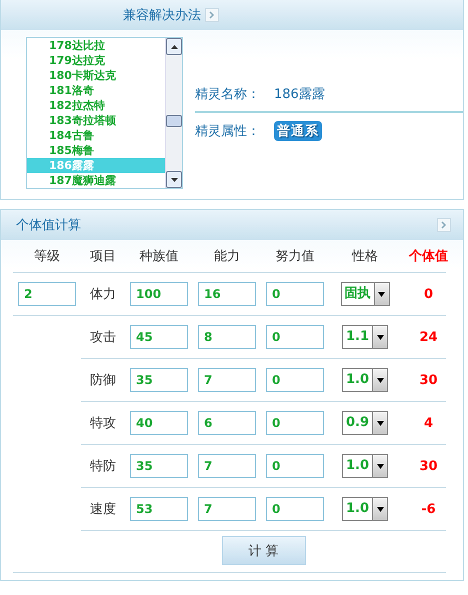  Describe the element at coordinates (103, 466) in the screenshot. I see `stat-label: 特防` at that location.